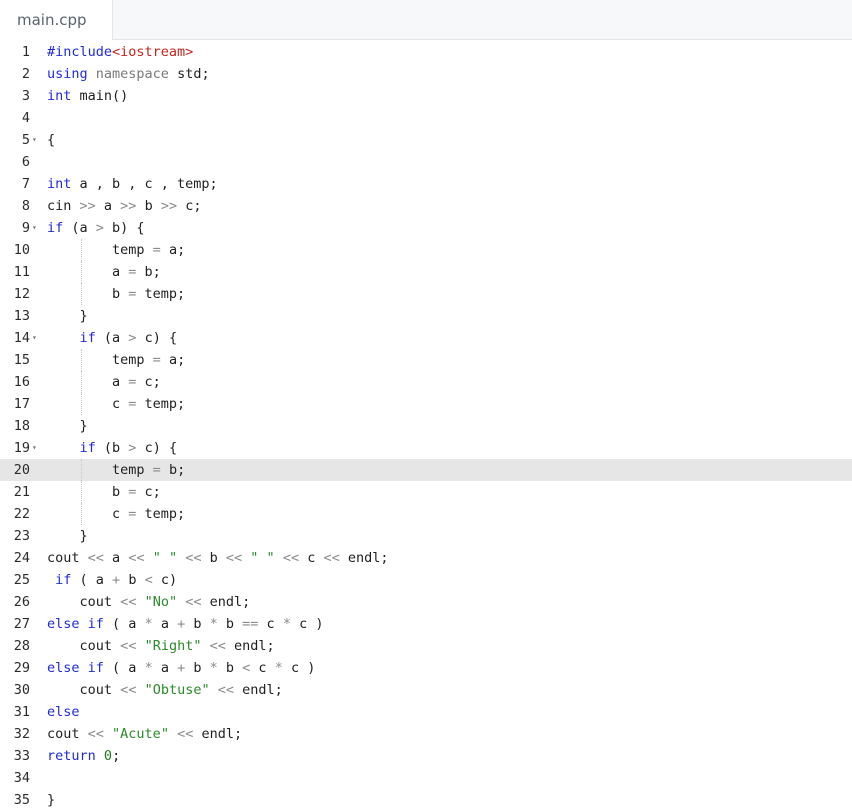  What do you see at coordinates (426, 272) in the screenshot?
I see `code-line: 11 a = b;` at bounding box center [426, 272].